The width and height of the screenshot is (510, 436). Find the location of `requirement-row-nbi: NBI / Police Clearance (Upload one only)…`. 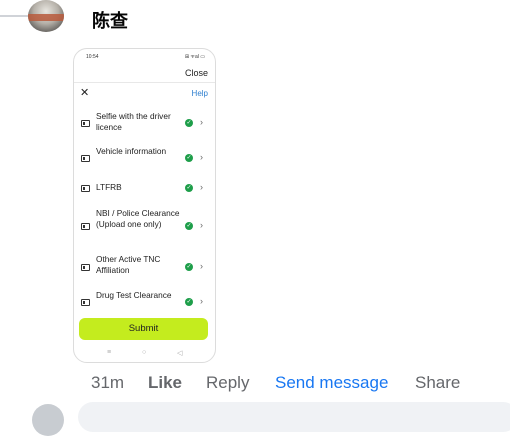

requirement-row-nbi: NBI / Police Clearance (Upload one only)… is located at coordinates (144, 226).